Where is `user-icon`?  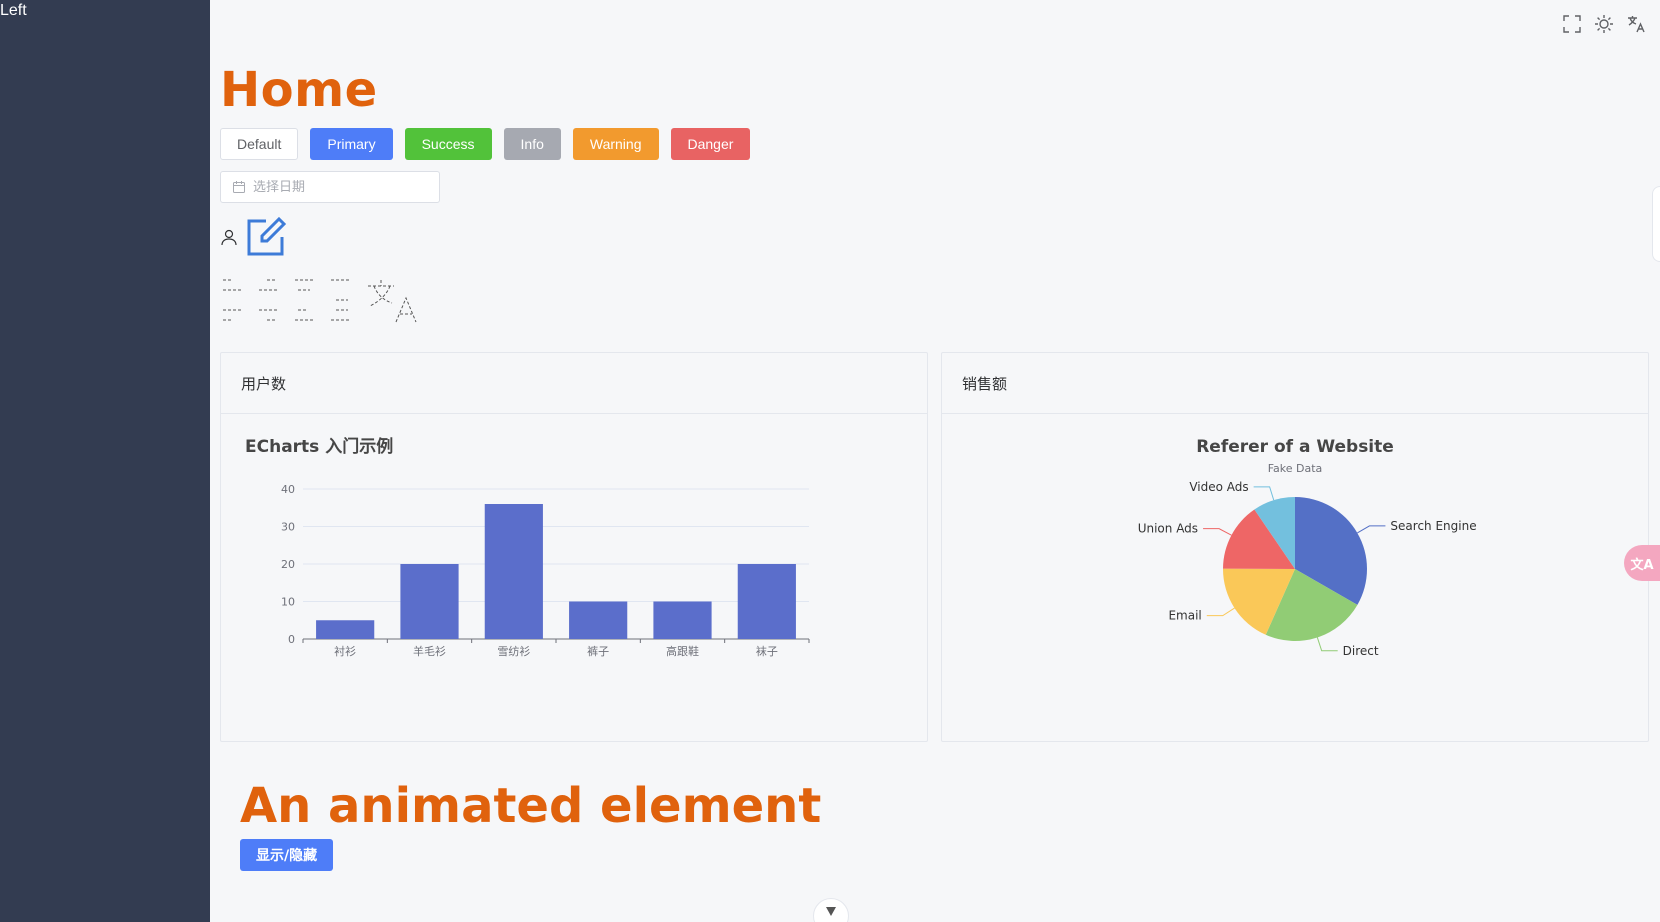
user-icon is located at coordinates (229, 237).